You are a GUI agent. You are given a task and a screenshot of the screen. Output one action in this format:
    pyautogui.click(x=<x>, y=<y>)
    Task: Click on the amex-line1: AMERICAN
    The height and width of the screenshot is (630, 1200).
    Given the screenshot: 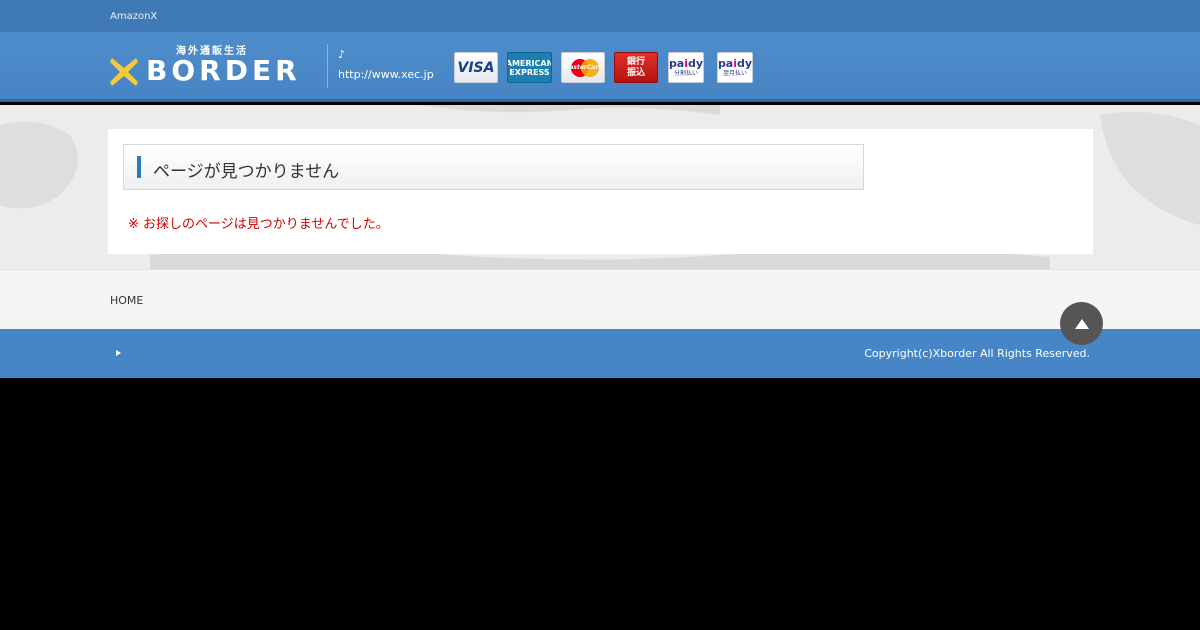 What is the action you would take?
    pyautogui.click(x=529, y=63)
    